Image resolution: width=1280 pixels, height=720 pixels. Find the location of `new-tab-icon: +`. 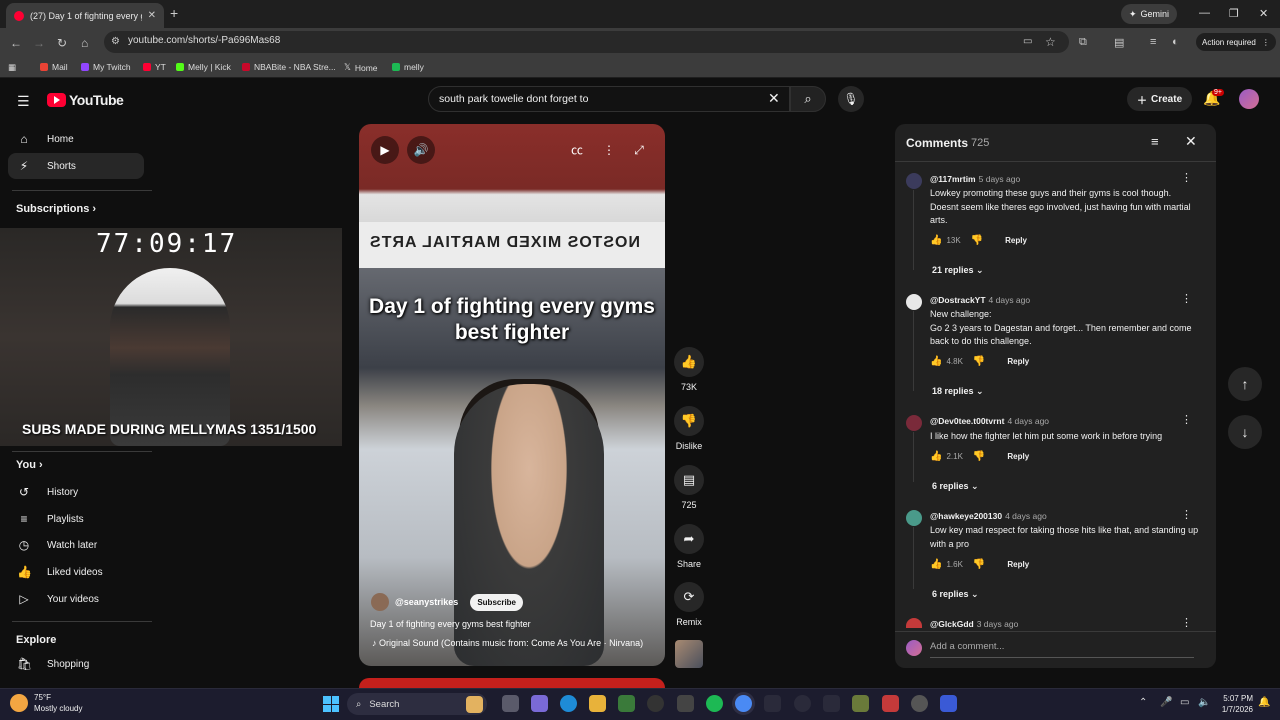

new-tab-icon: + is located at coordinates (174, 13).